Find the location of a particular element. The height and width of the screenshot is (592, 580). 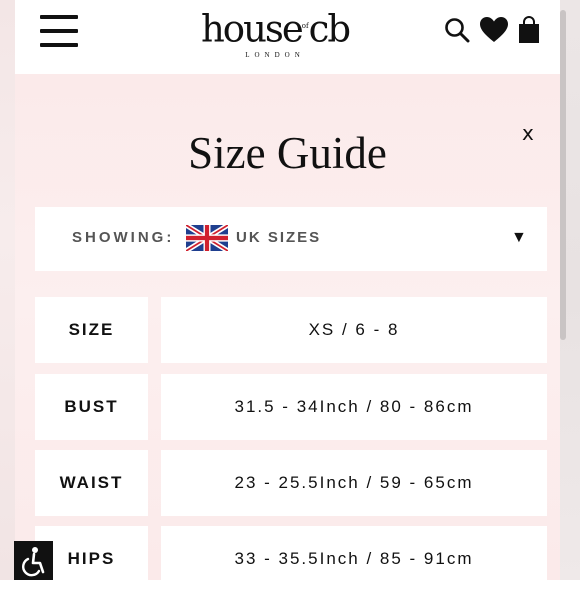

row-label: BUST is located at coordinates (91, 407).